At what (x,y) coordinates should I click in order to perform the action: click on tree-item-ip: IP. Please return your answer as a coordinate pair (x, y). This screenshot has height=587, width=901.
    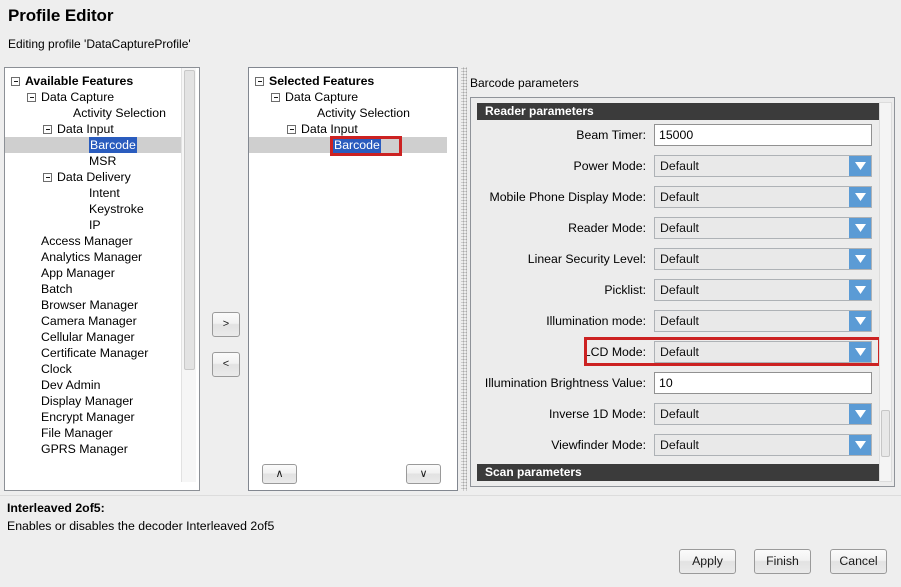
    Looking at the image, I should click on (93, 225).